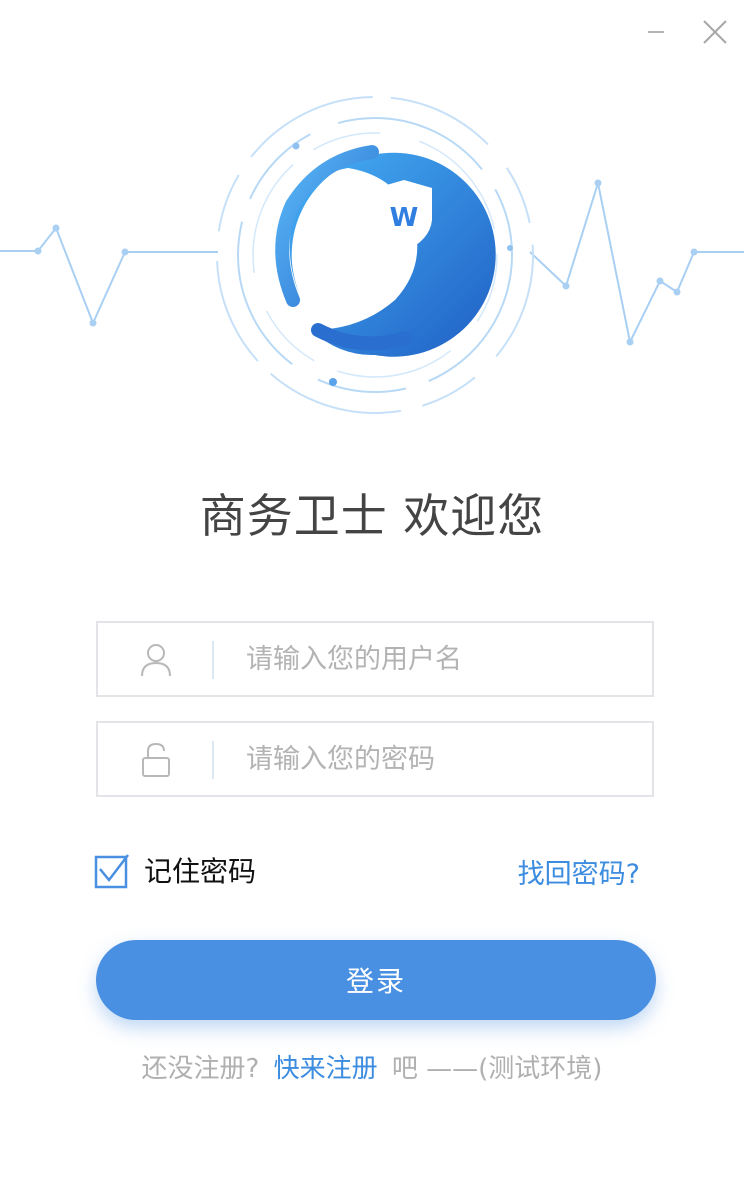 Image resolution: width=744 pixels, height=1184 pixels. I want to click on forgot-password-link: 找回密码?, so click(579, 871).